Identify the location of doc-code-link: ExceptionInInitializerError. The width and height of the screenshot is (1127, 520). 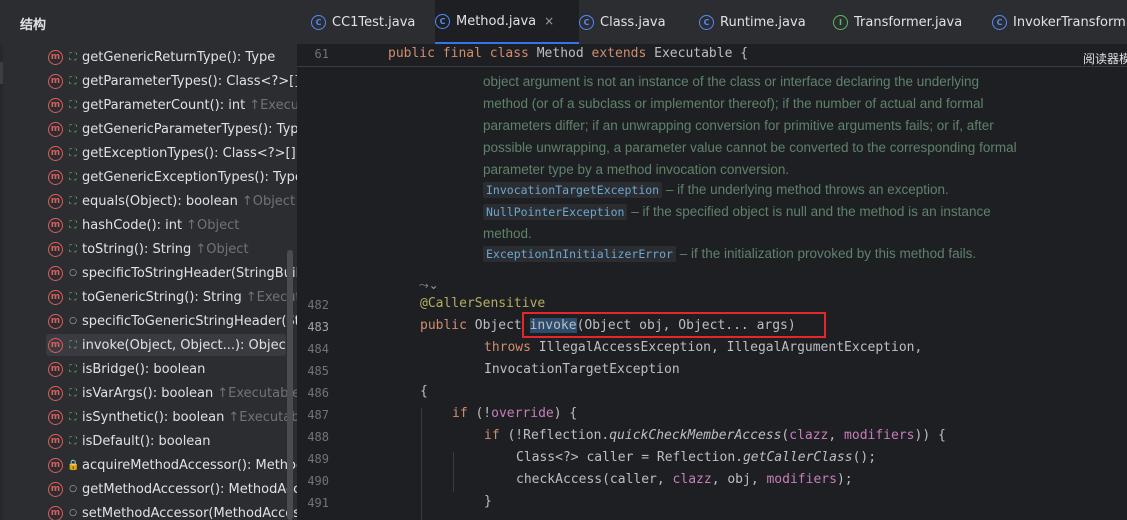
(579, 254).